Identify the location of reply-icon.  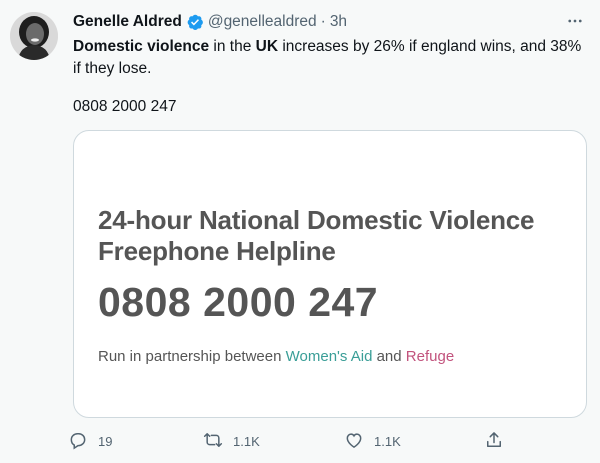
(78, 441).